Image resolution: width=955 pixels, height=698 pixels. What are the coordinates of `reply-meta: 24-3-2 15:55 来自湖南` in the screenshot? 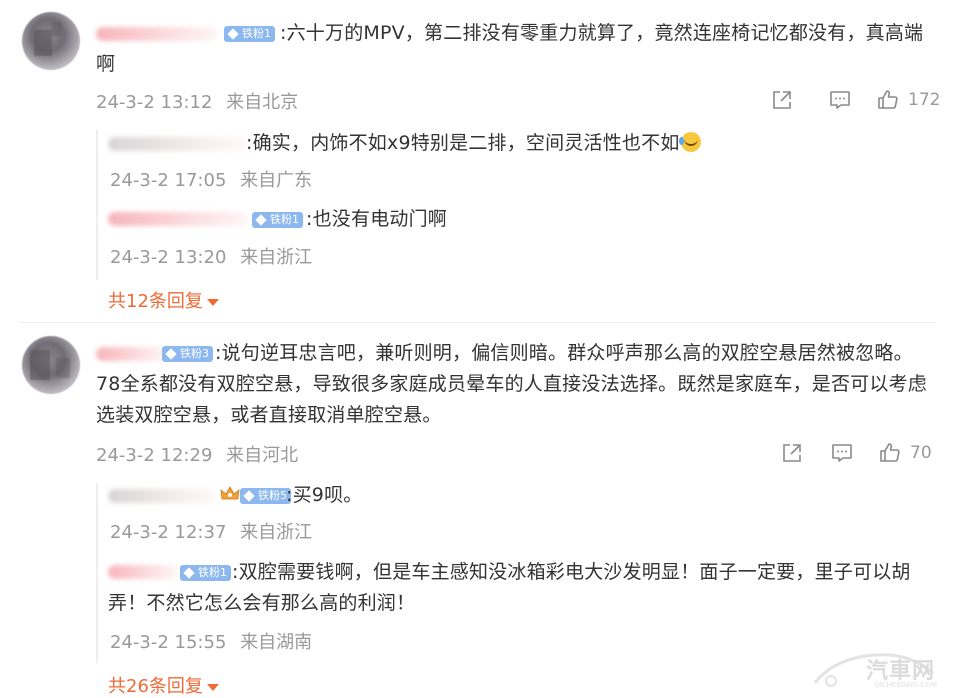 It's located at (211, 641).